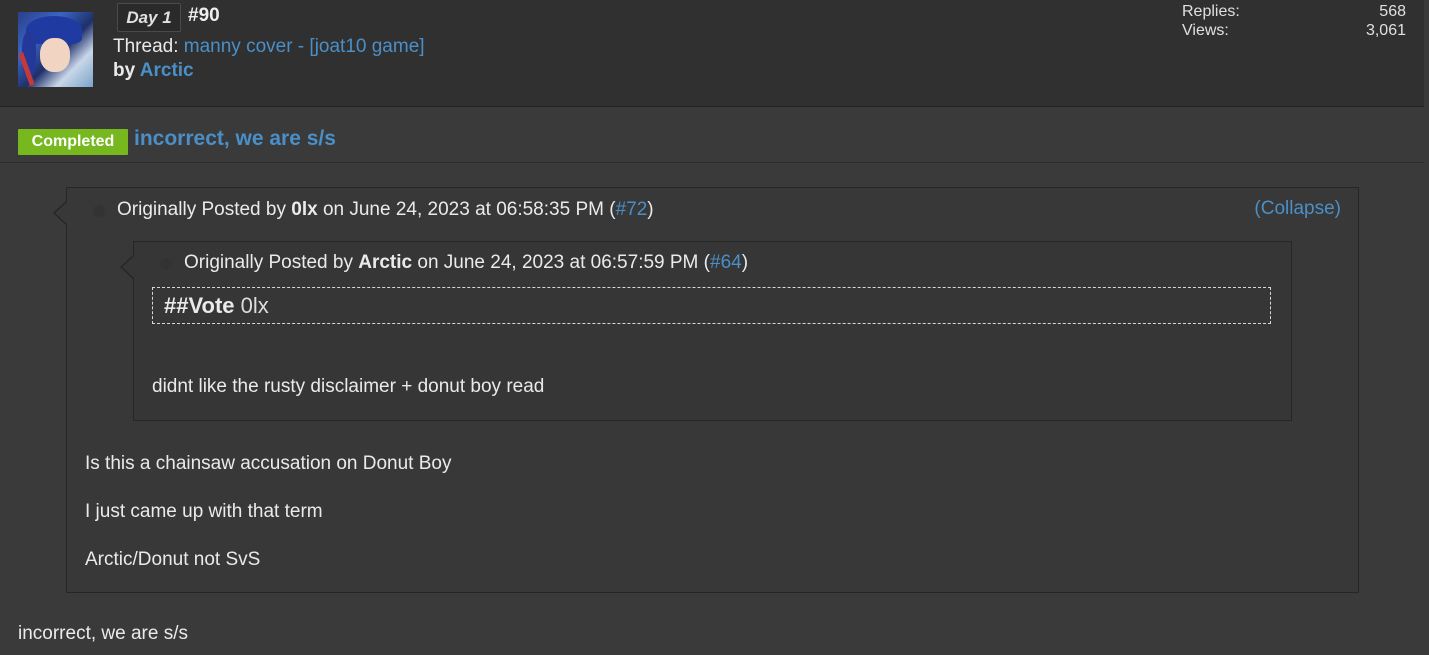 This screenshot has width=1429, height=655. What do you see at coordinates (711, 305) in the screenshot?
I see `vote-box: ##Vote 0lx` at bounding box center [711, 305].